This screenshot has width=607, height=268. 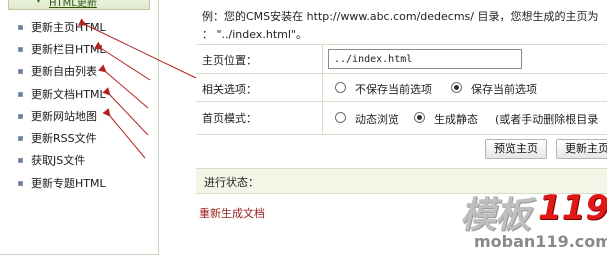 What do you see at coordinates (232, 213) in the screenshot?
I see `regenerate-document-text: 重新生成文档` at bounding box center [232, 213].